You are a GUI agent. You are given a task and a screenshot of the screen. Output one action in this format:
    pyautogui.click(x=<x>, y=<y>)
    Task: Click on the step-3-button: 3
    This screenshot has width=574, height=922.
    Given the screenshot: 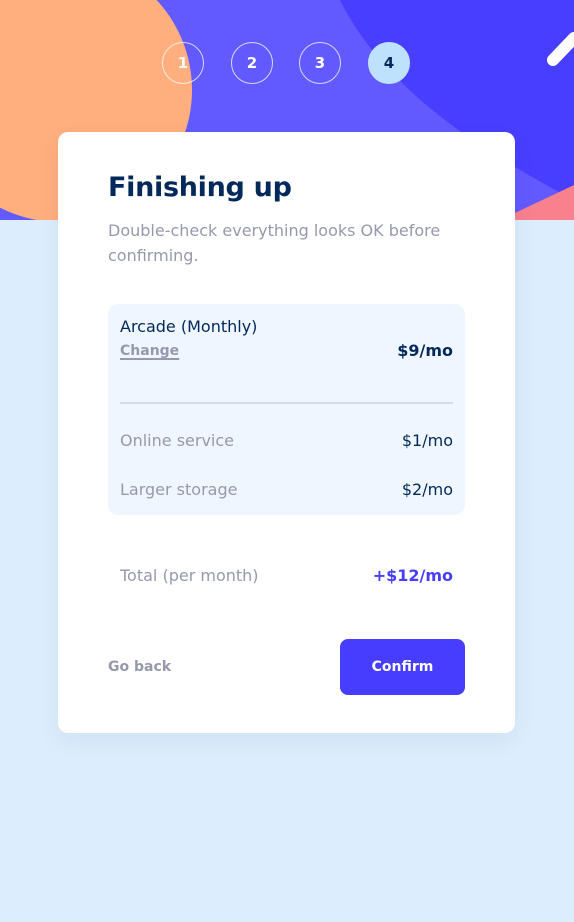 What is the action you would take?
    pyautogui.click(x=320, y=63)
    